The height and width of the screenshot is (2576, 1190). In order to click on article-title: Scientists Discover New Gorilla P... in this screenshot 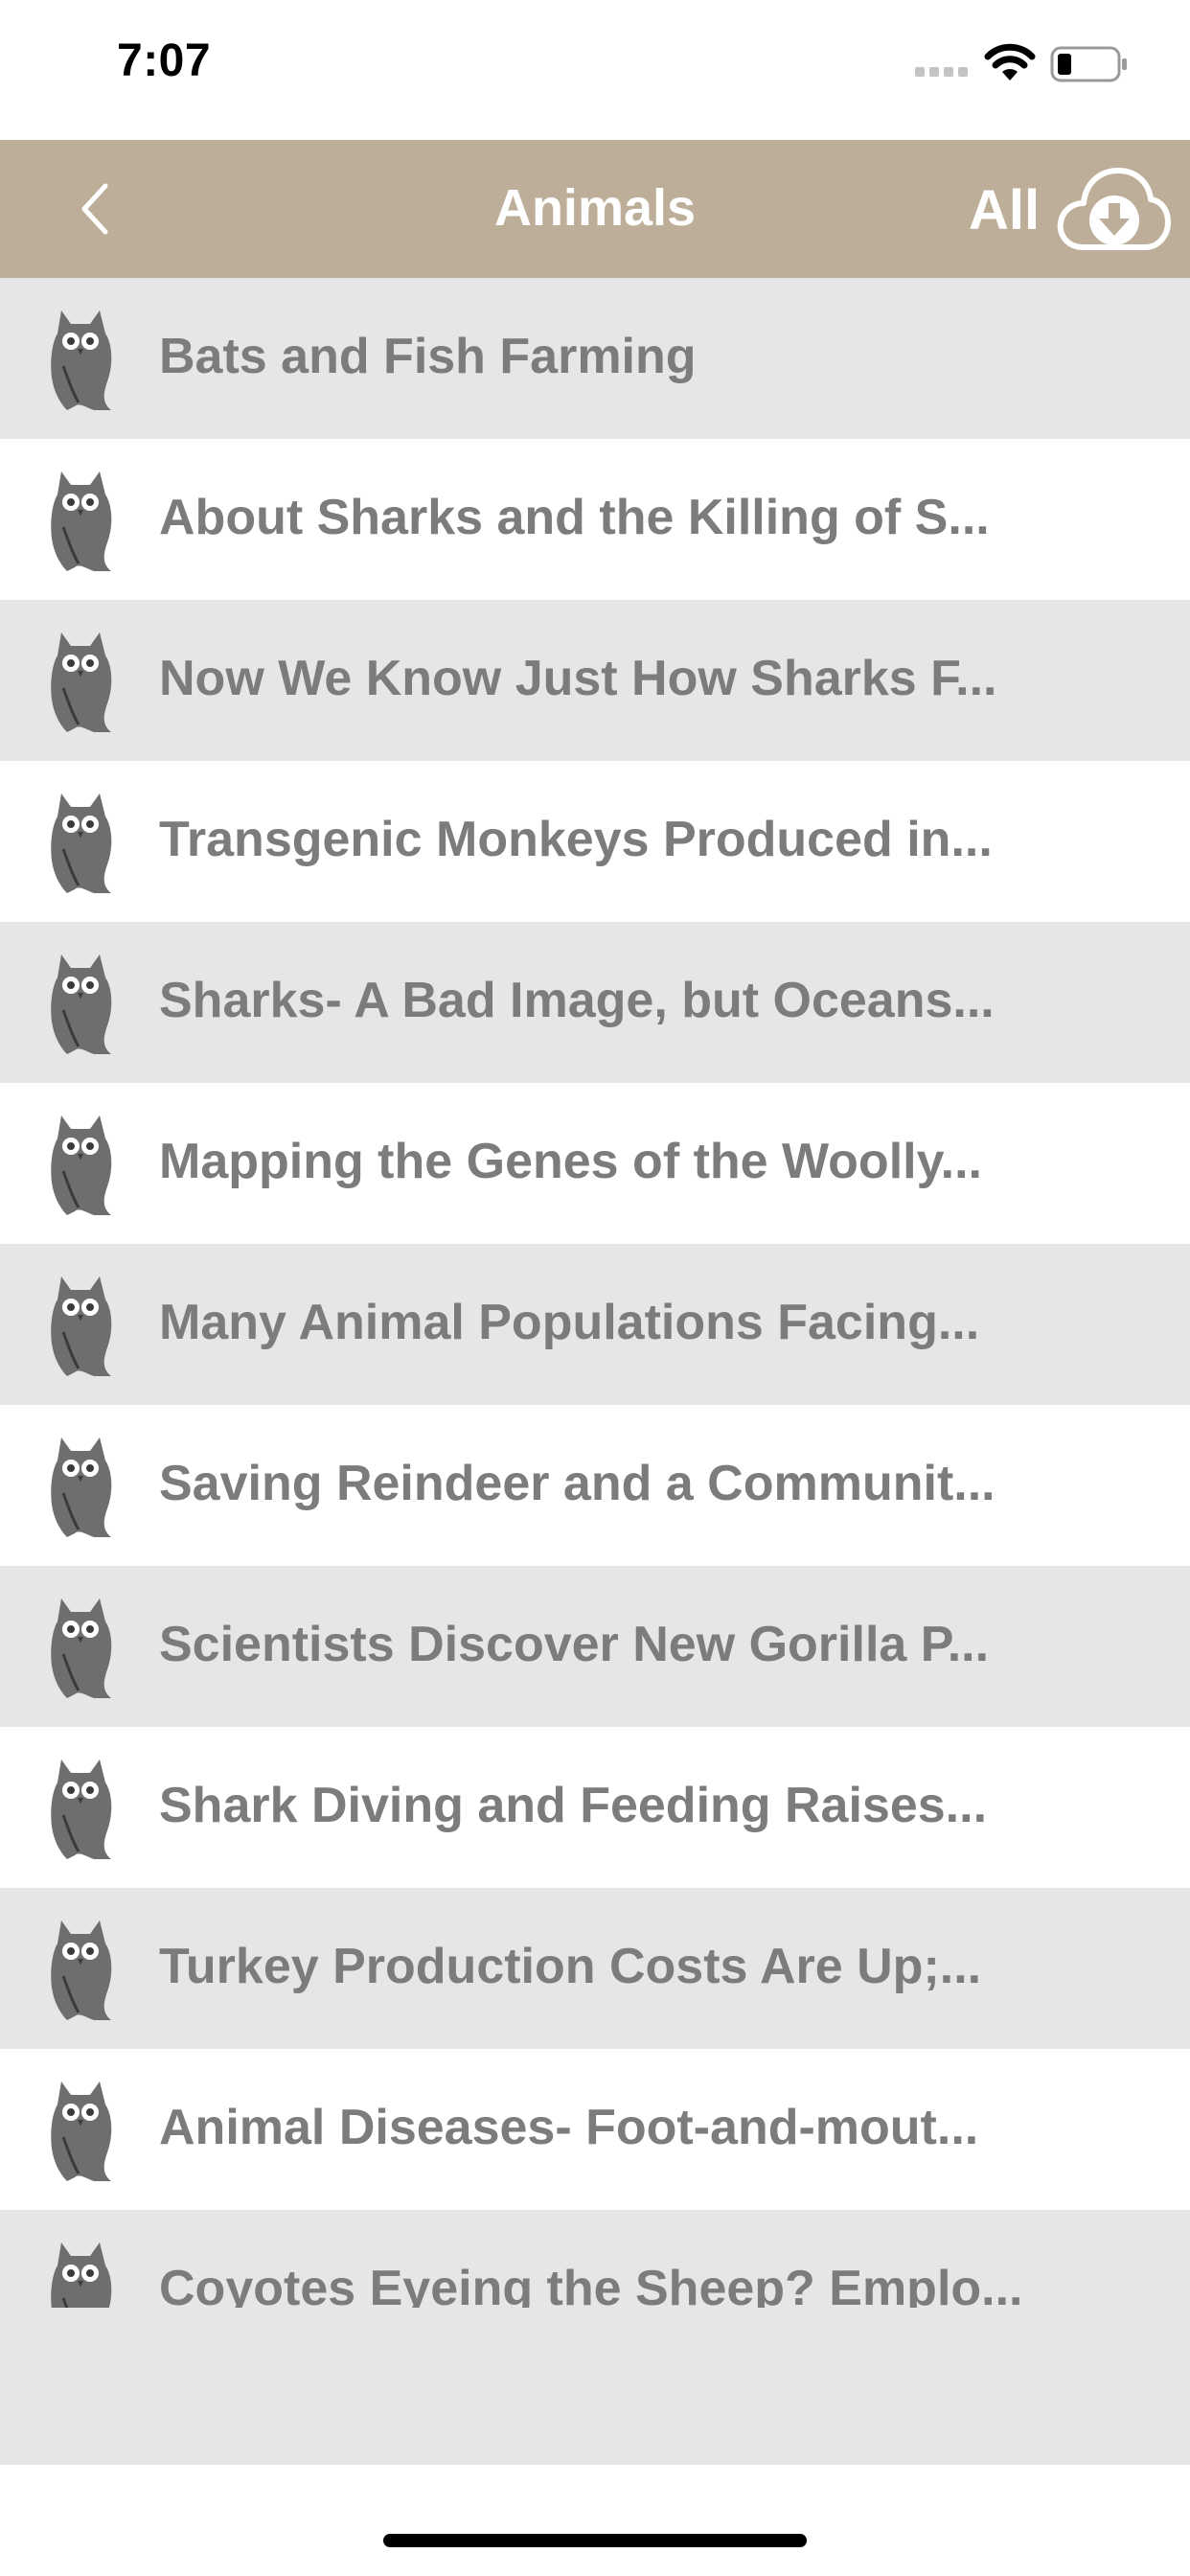, I will do `click(574, 1644)`.